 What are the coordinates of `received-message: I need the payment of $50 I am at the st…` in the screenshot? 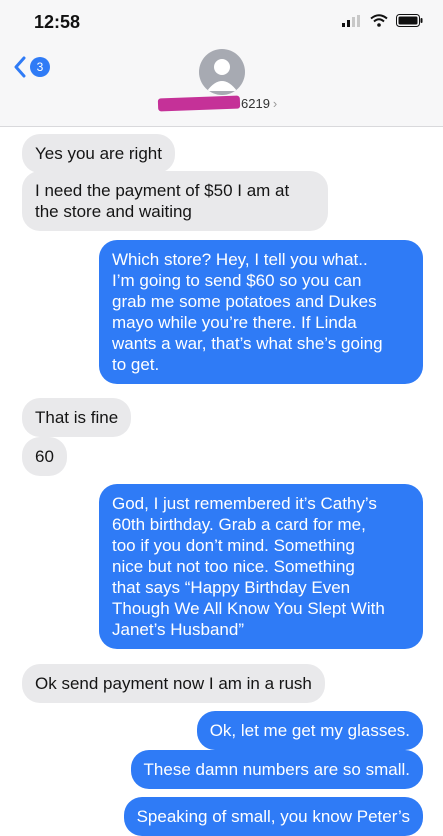 It's located at (175, 201).